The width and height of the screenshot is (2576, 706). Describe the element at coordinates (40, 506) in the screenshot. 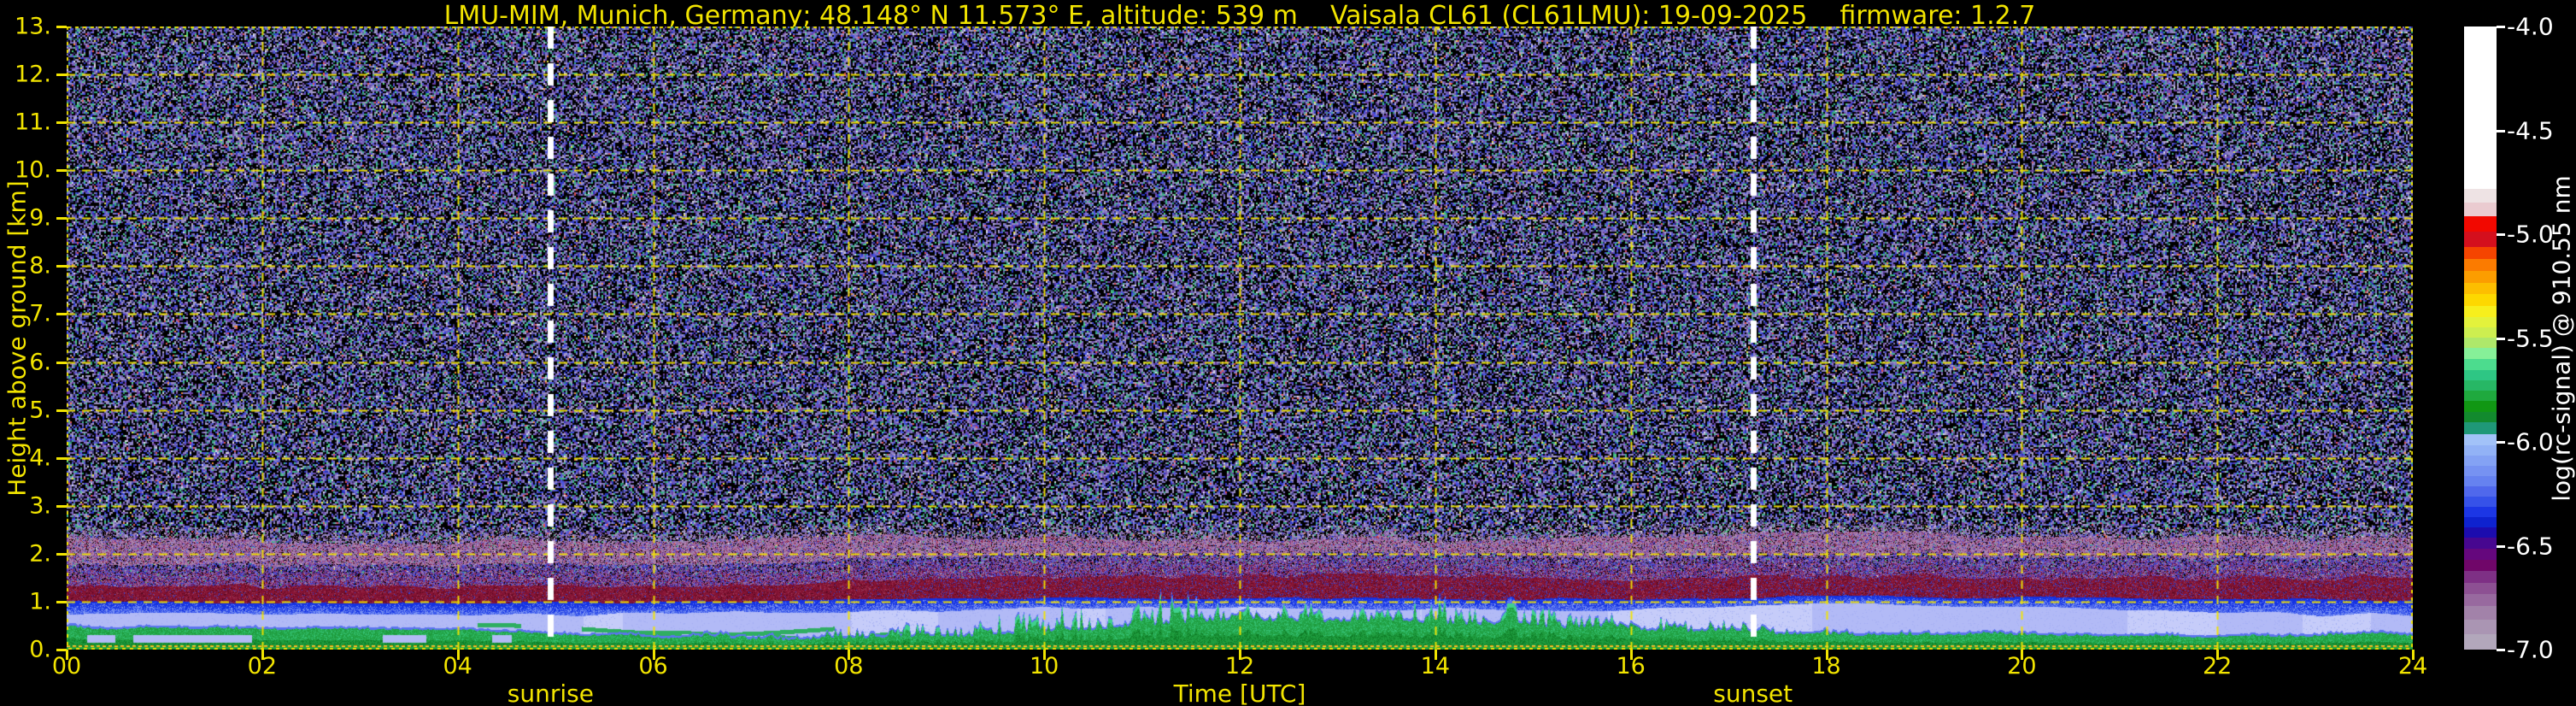

I see `y-tick-label: 3.` at that location.